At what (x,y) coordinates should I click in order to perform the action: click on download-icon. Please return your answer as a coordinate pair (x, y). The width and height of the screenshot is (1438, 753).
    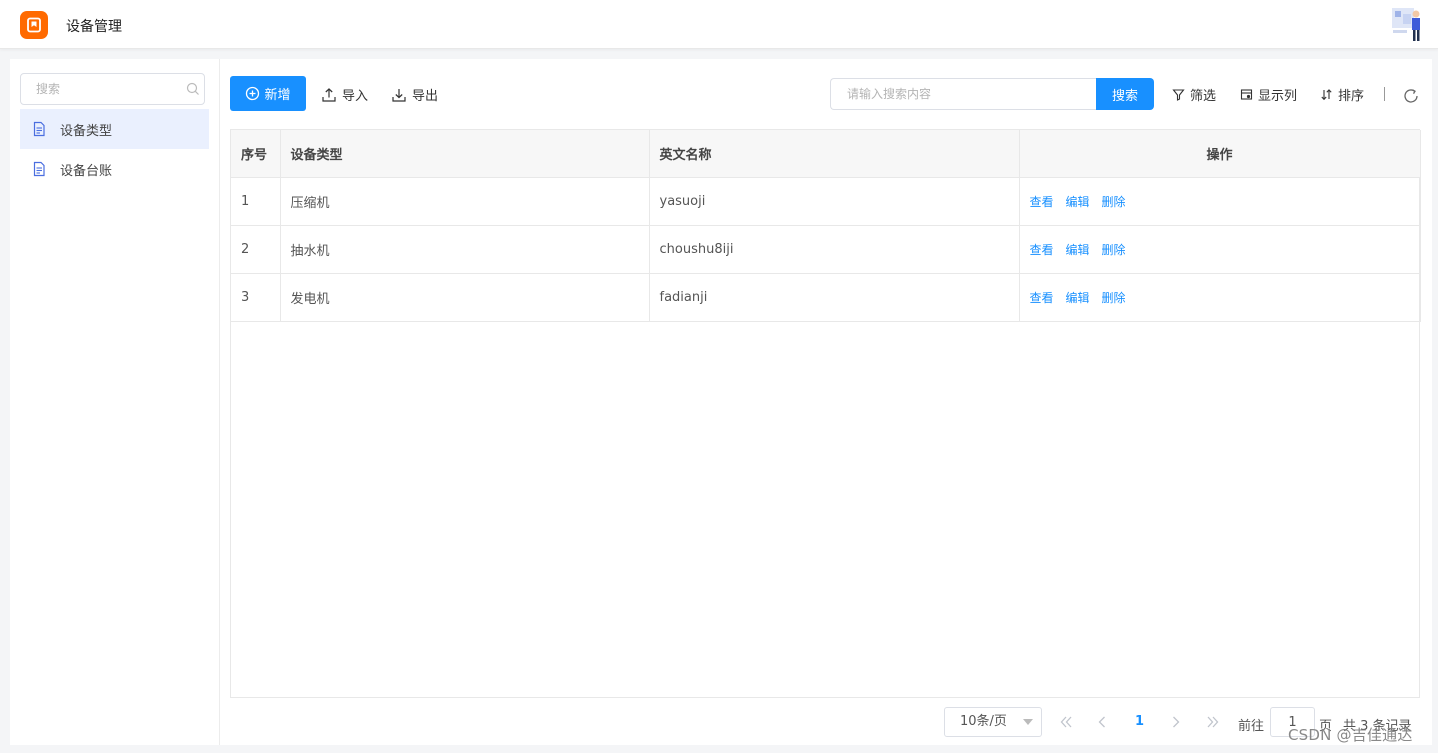
    Looking at the image, I should click on (399, 95).